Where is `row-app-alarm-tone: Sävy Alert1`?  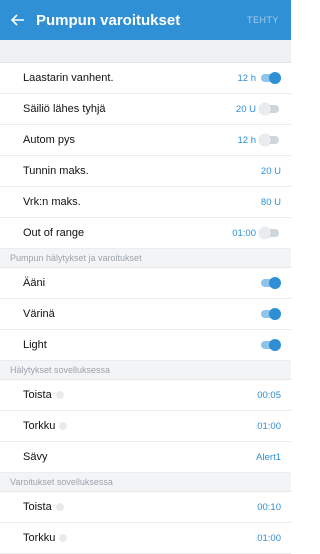 row-app-alarm-tone: Sävy Alert1 is located at coordinates (145, 457).